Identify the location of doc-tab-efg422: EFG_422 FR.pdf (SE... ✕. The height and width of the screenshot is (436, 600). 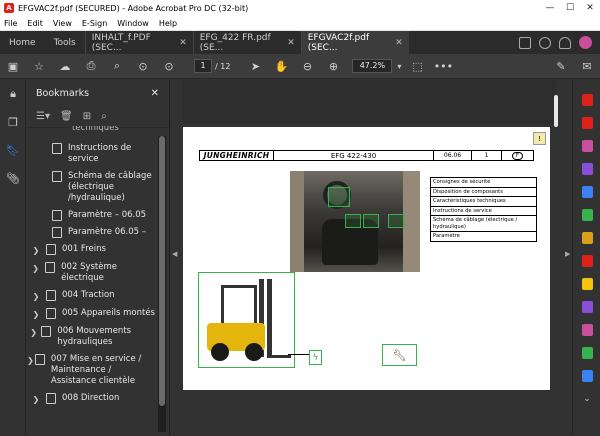
(246, 42).